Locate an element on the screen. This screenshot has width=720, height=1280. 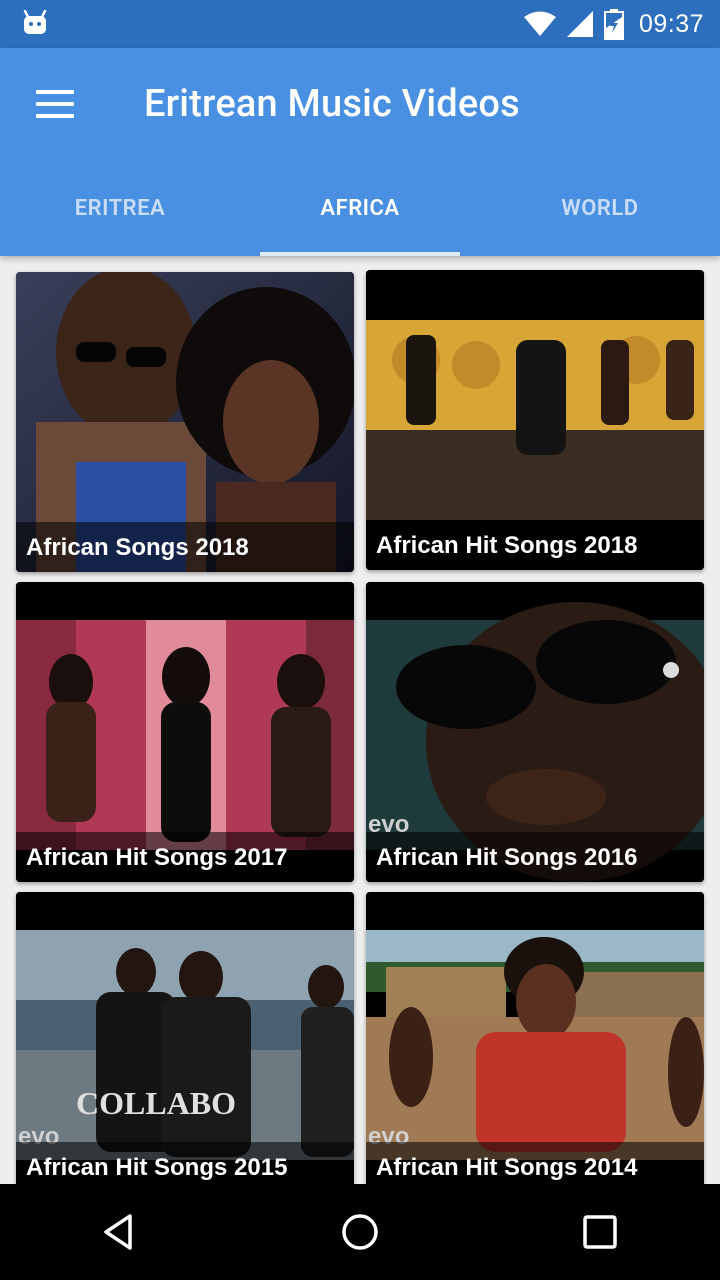
wifi-icon is located at coordinates (539, 23).